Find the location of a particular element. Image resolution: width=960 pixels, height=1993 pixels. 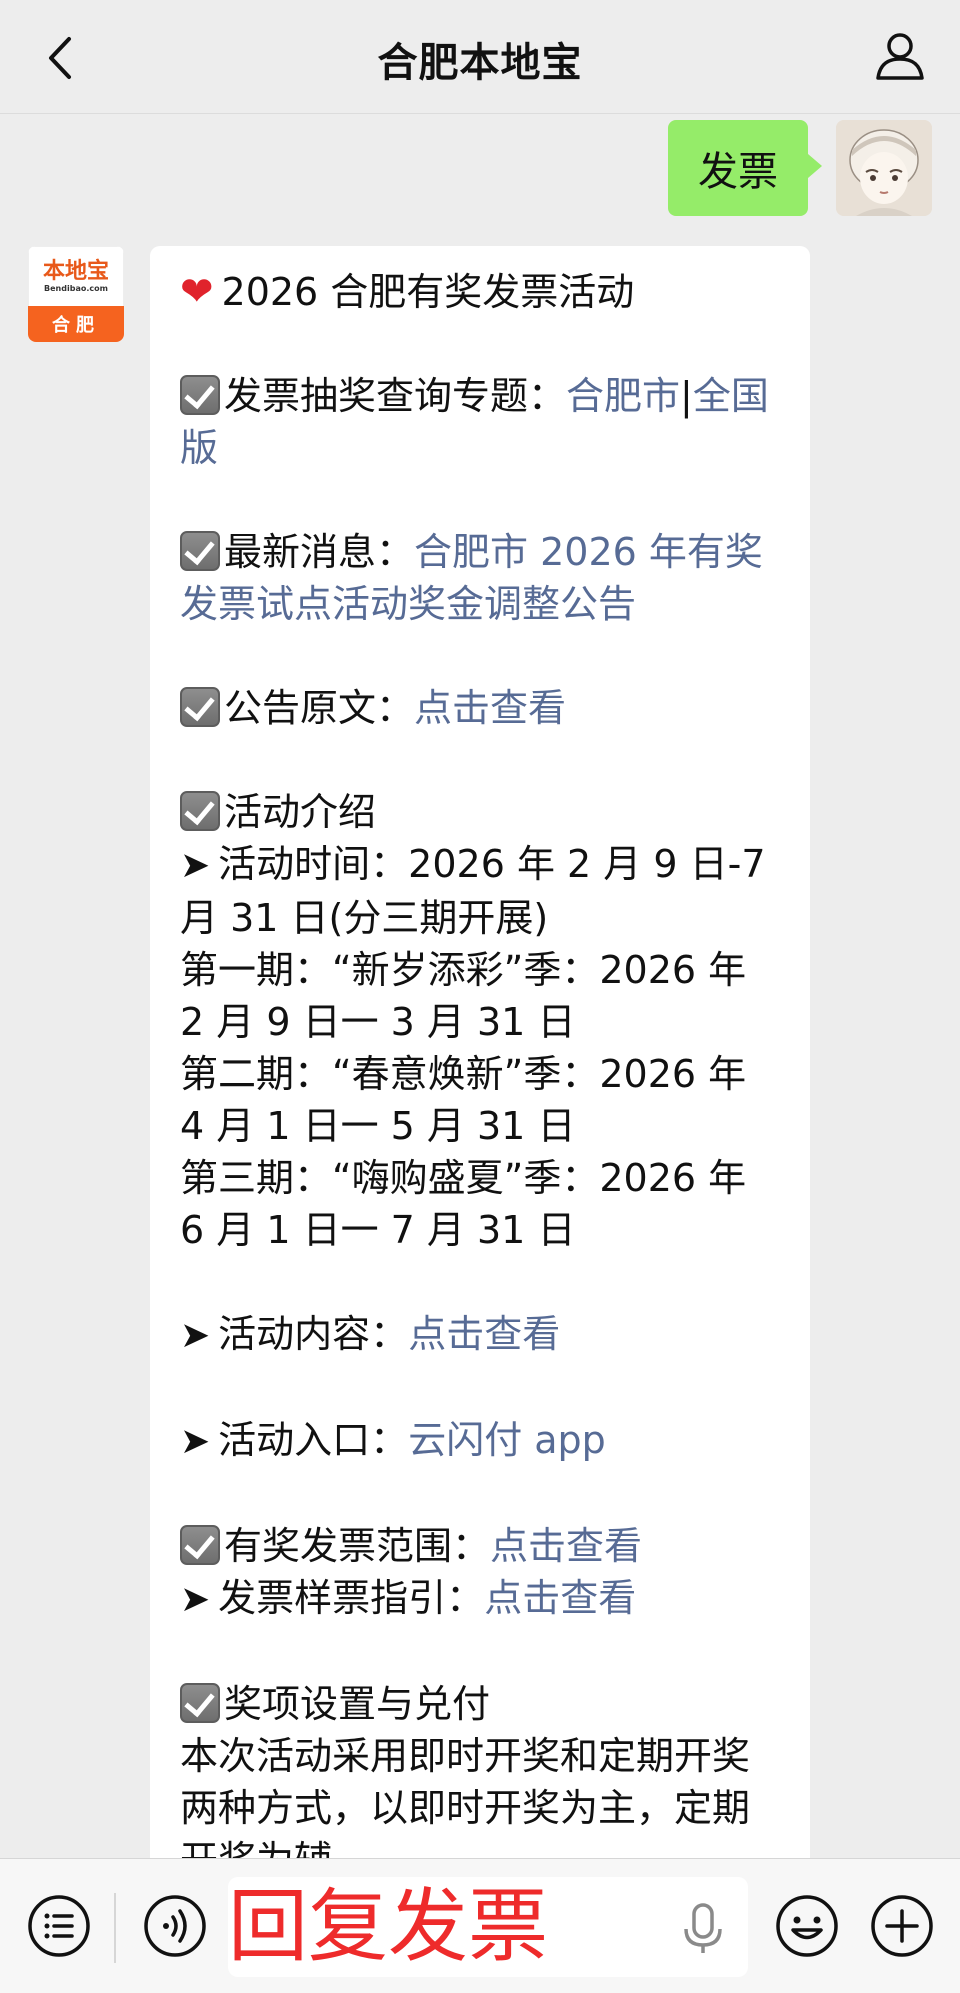

account-avatar: 本地宝 Bendibao.com 合肥 is located at coordinates (76, 294).